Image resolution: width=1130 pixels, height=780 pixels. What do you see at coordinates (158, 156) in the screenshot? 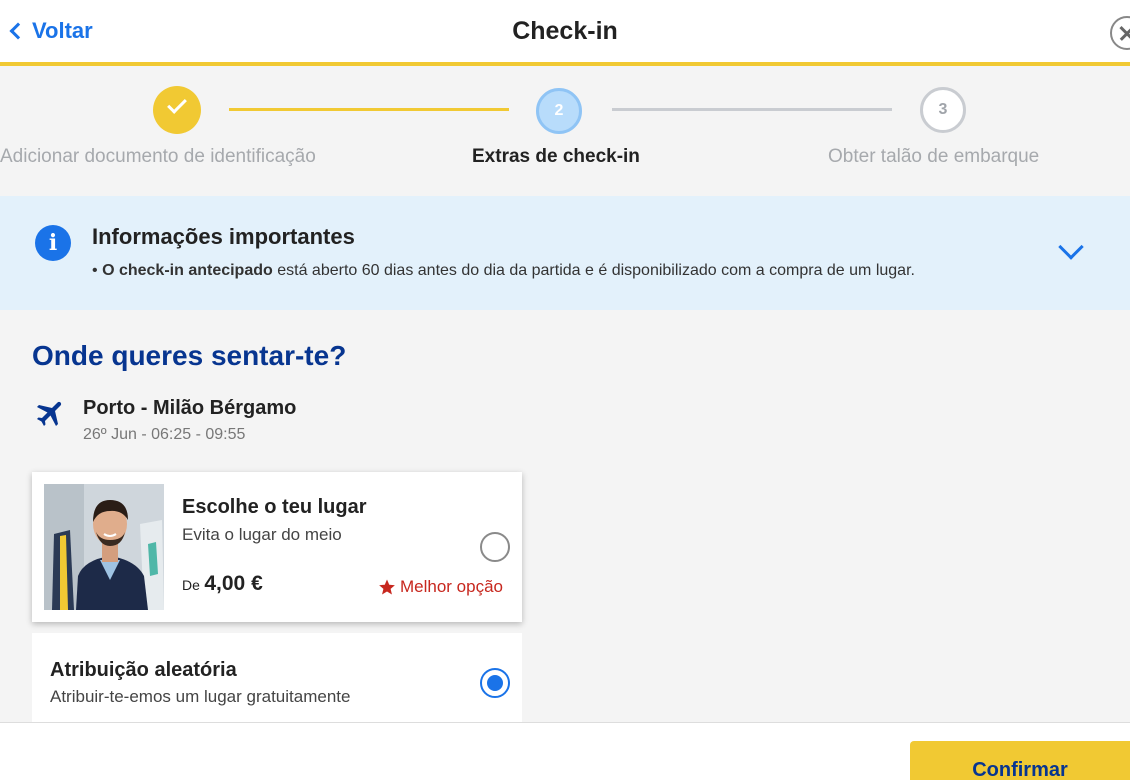
I see `step-1-label: Adicionar documento de identificação` at bounding box center [158, 156].